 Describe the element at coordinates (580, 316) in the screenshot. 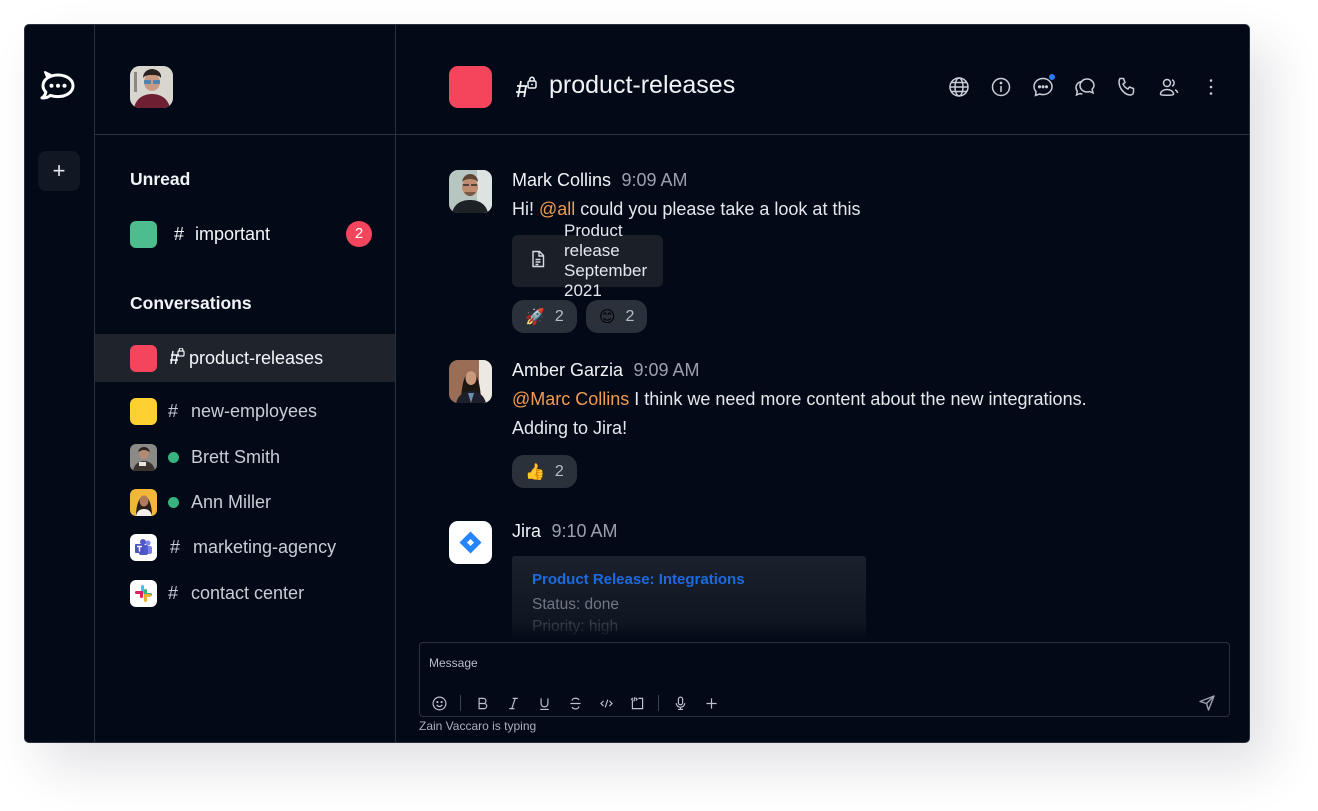

I see `reaction-list: 🚀 2 😊 2` at that location.